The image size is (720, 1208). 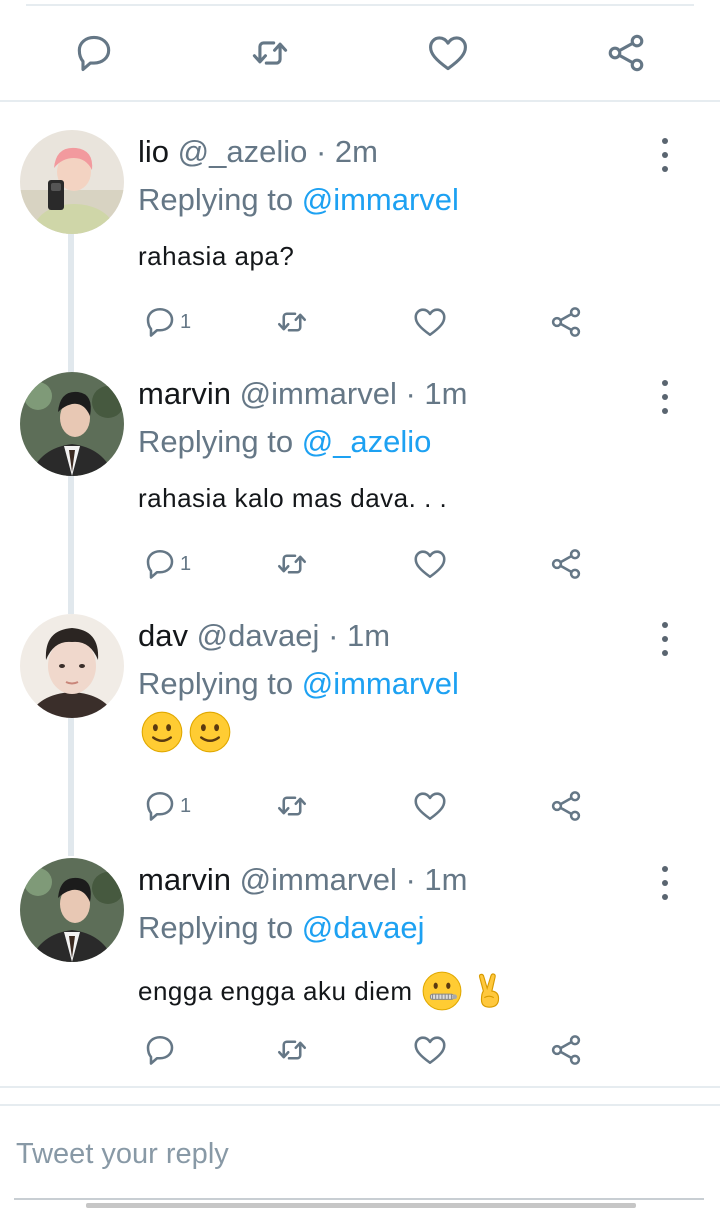 I want to click on replying-to: Replying to @immarvel, so click(x=298, y=200).